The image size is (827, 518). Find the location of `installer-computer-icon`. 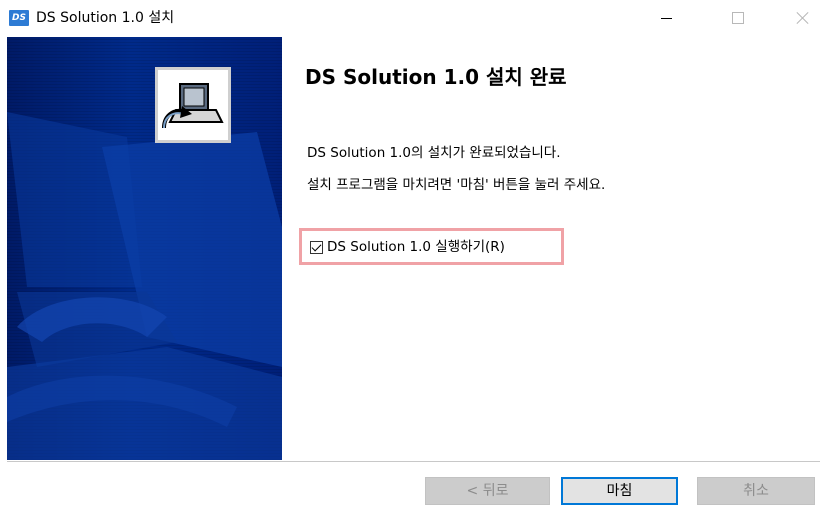

installer-computer-icon is located at coordinates (193, 105).